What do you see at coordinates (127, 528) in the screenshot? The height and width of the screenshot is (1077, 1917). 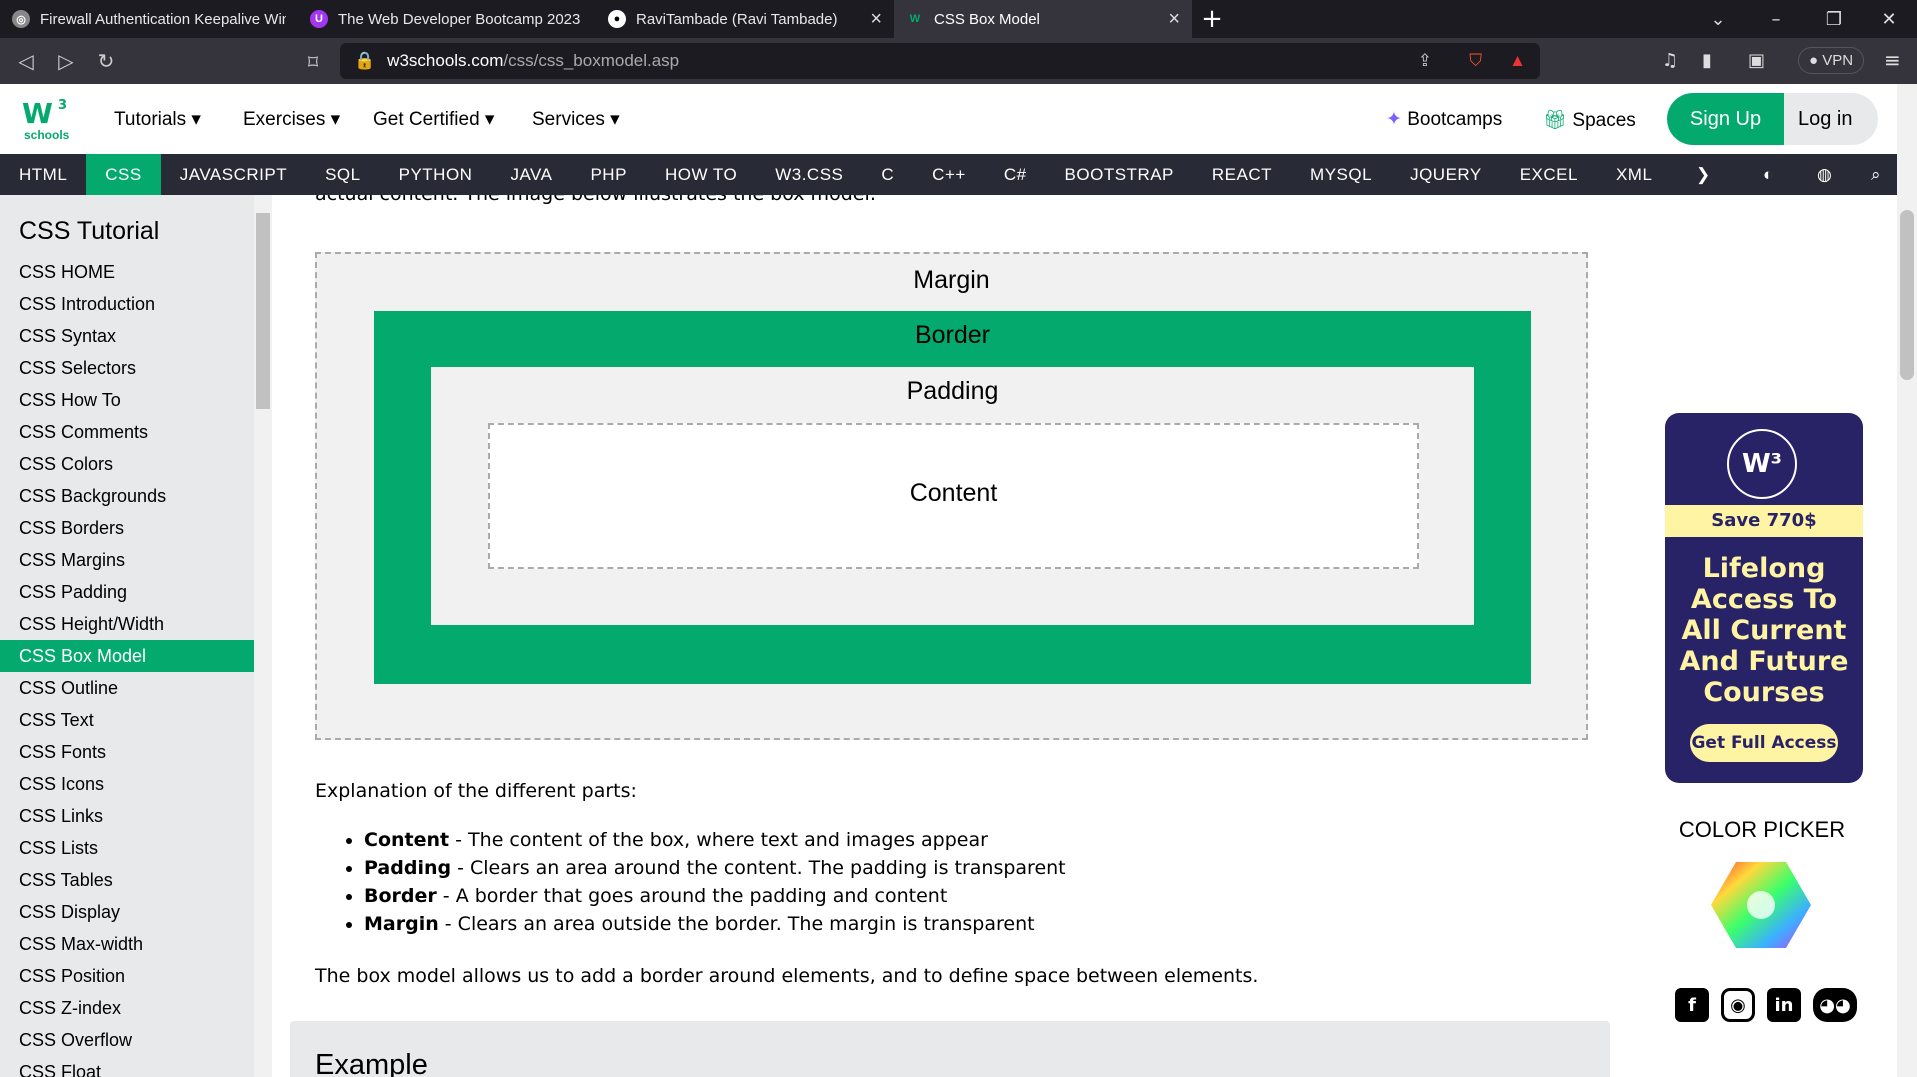 I see `sidebar-item-css-borders: CSS Borders` at bounding box center [127, 528].